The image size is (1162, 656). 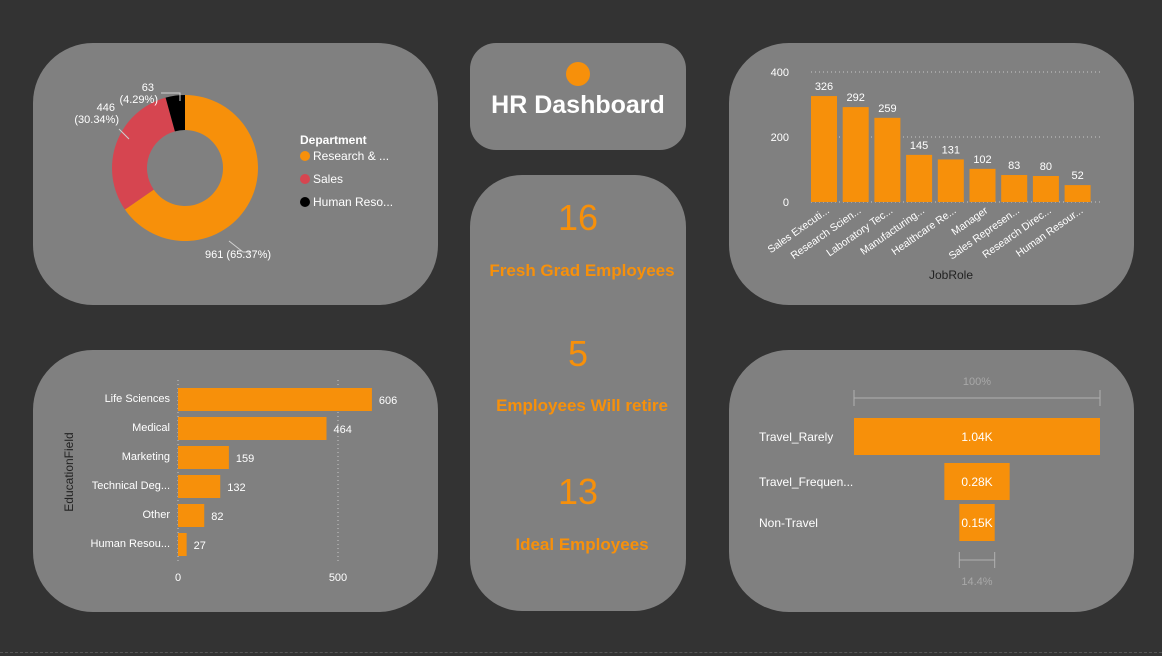 I want to click on jobrole-bar-value-label: 102, so click(x=982, y=160).